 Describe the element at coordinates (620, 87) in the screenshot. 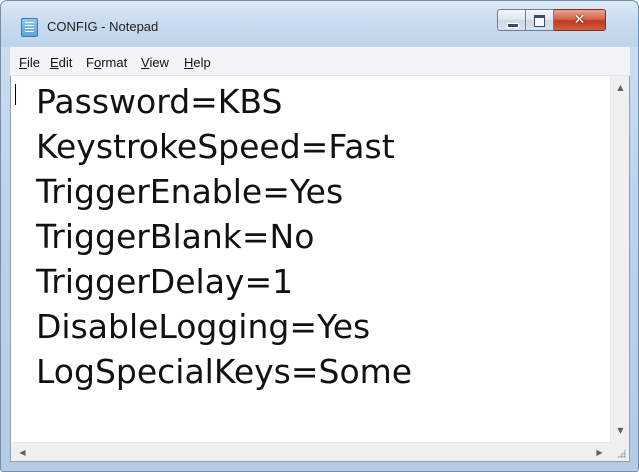

I see `scroll-up-icon: ▲` at that location.